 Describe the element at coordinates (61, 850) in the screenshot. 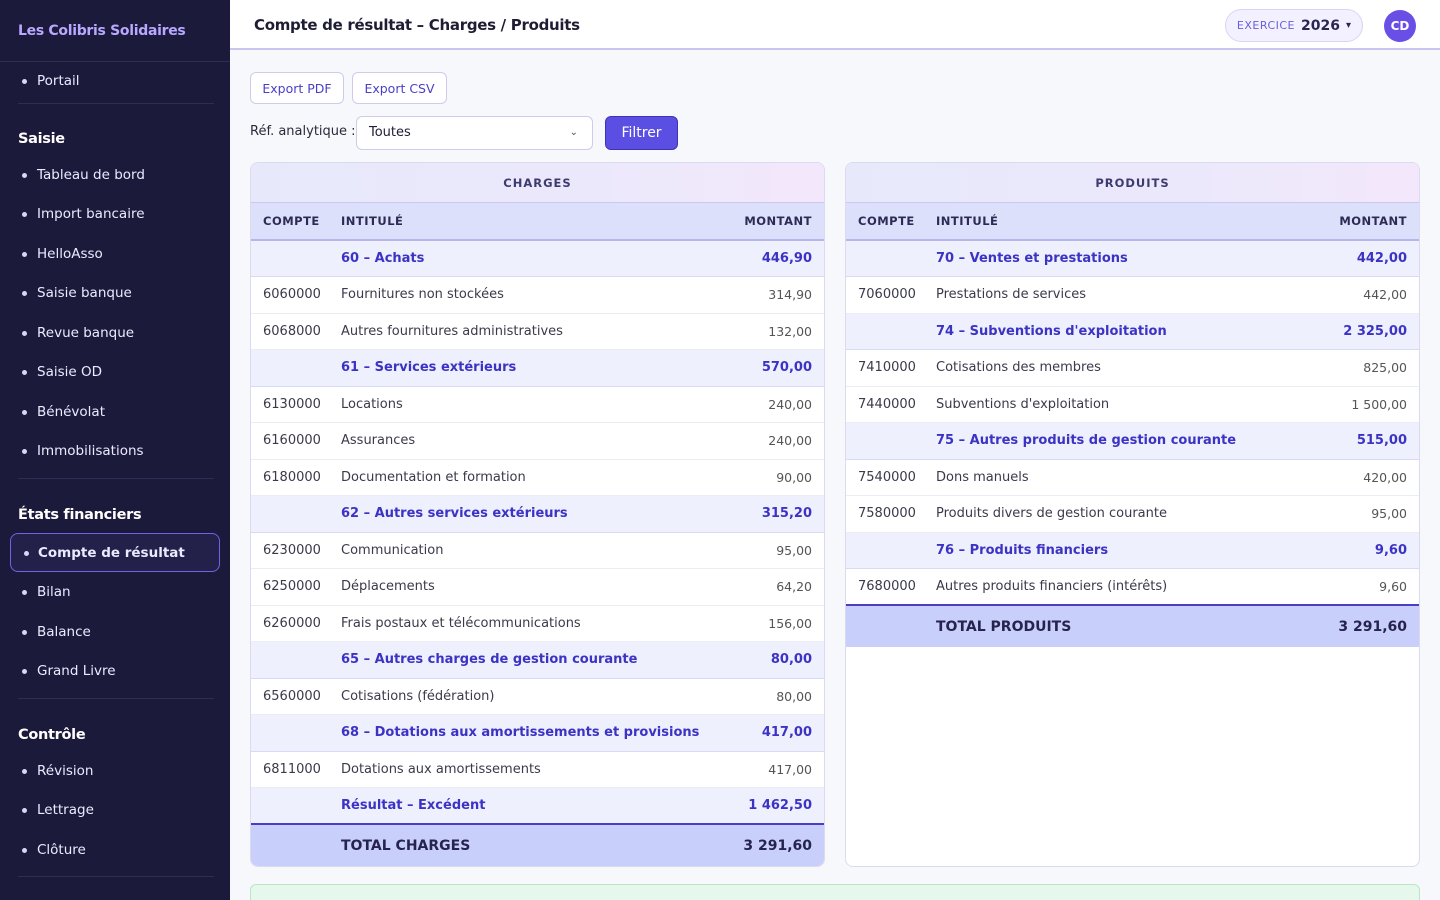

I see `sidebar-item-label: Clôture` at that location.